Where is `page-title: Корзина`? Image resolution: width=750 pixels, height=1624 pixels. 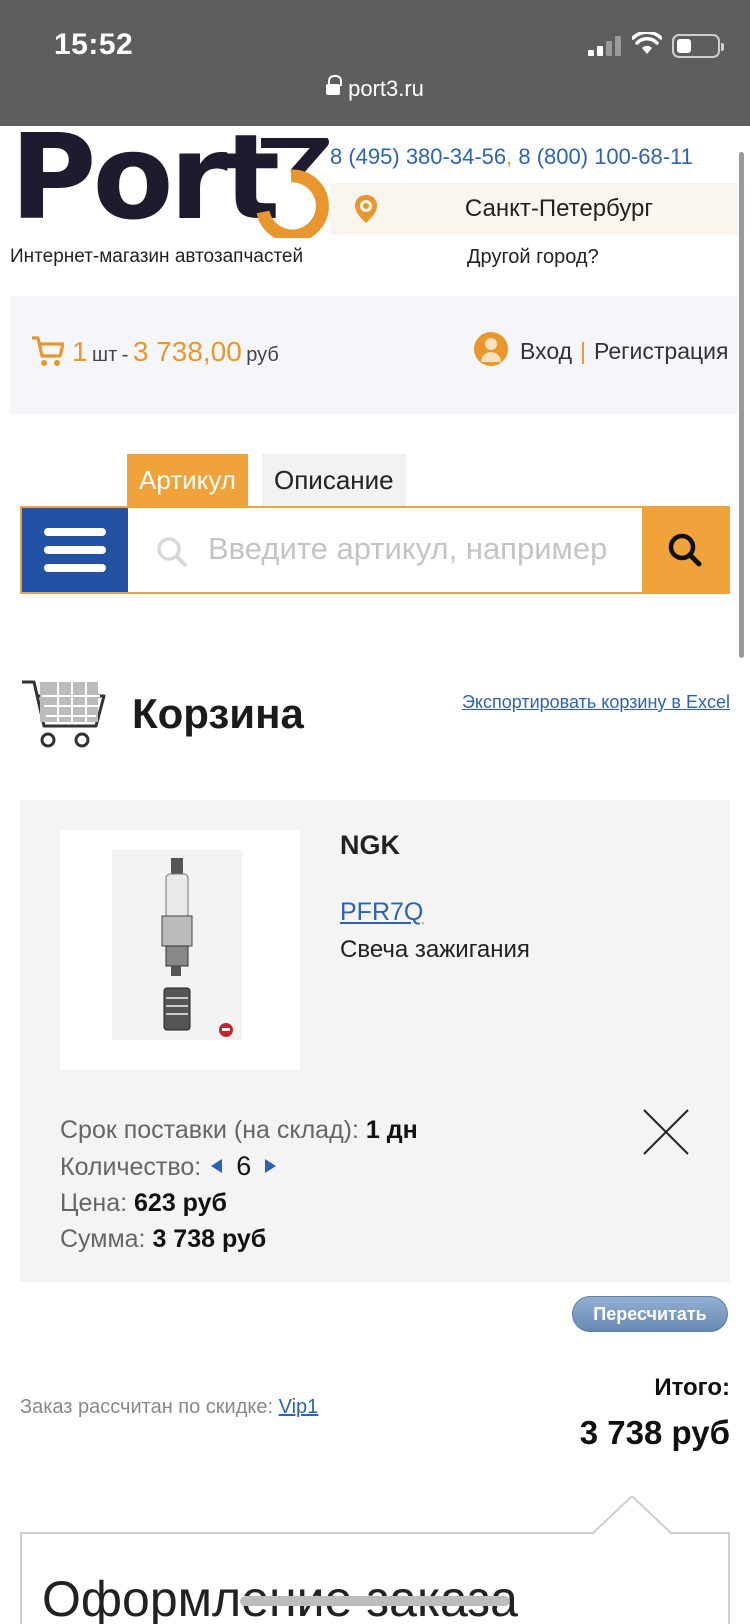
page-title: Корзина is located at coordinates (218, 713).